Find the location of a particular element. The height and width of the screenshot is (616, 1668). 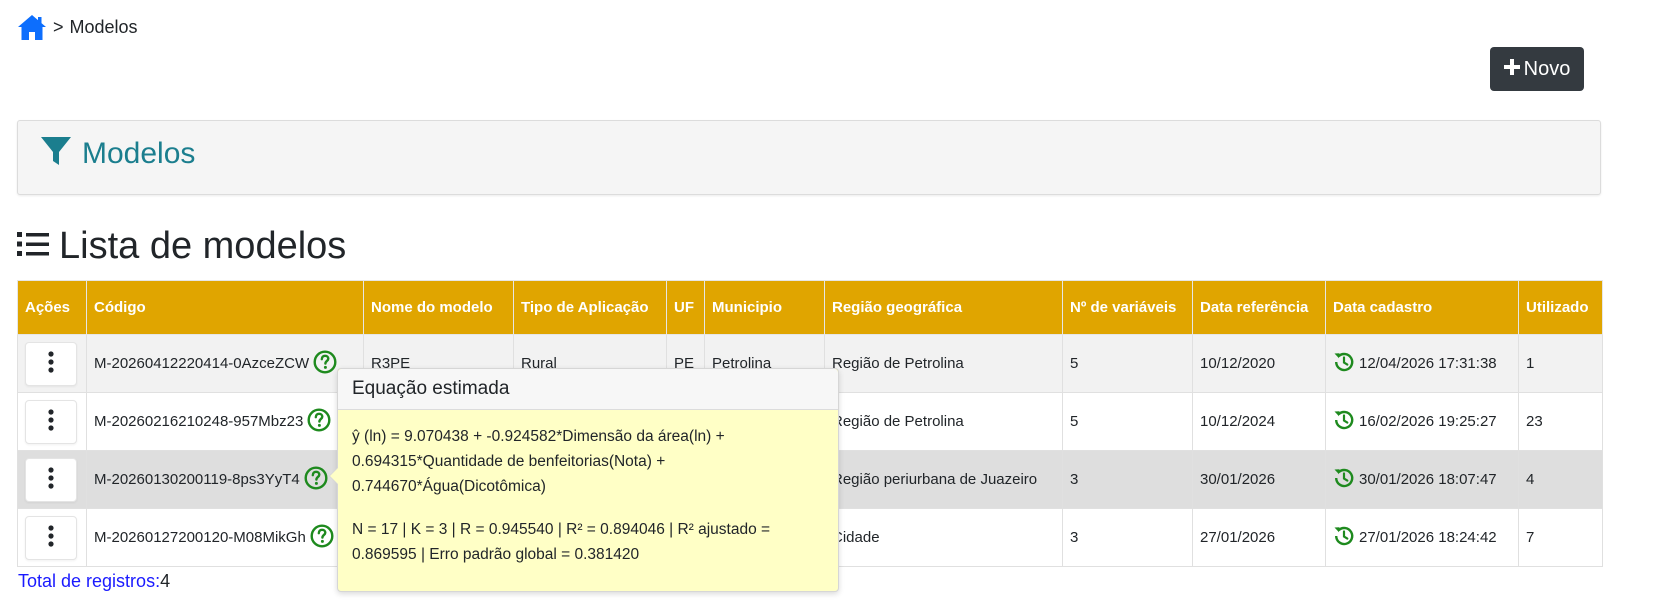

data-cadastro-cell: 30/01/2026 18:07:47 is located at coordinates (1422, 479).